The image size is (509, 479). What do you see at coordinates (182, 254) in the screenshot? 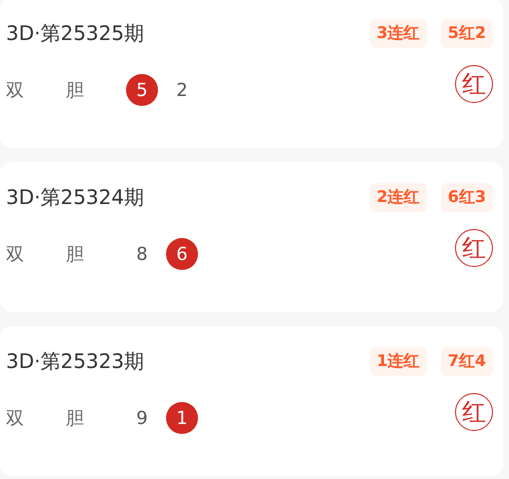
I see `number-ball: 6` at bounding box center [182, 254].